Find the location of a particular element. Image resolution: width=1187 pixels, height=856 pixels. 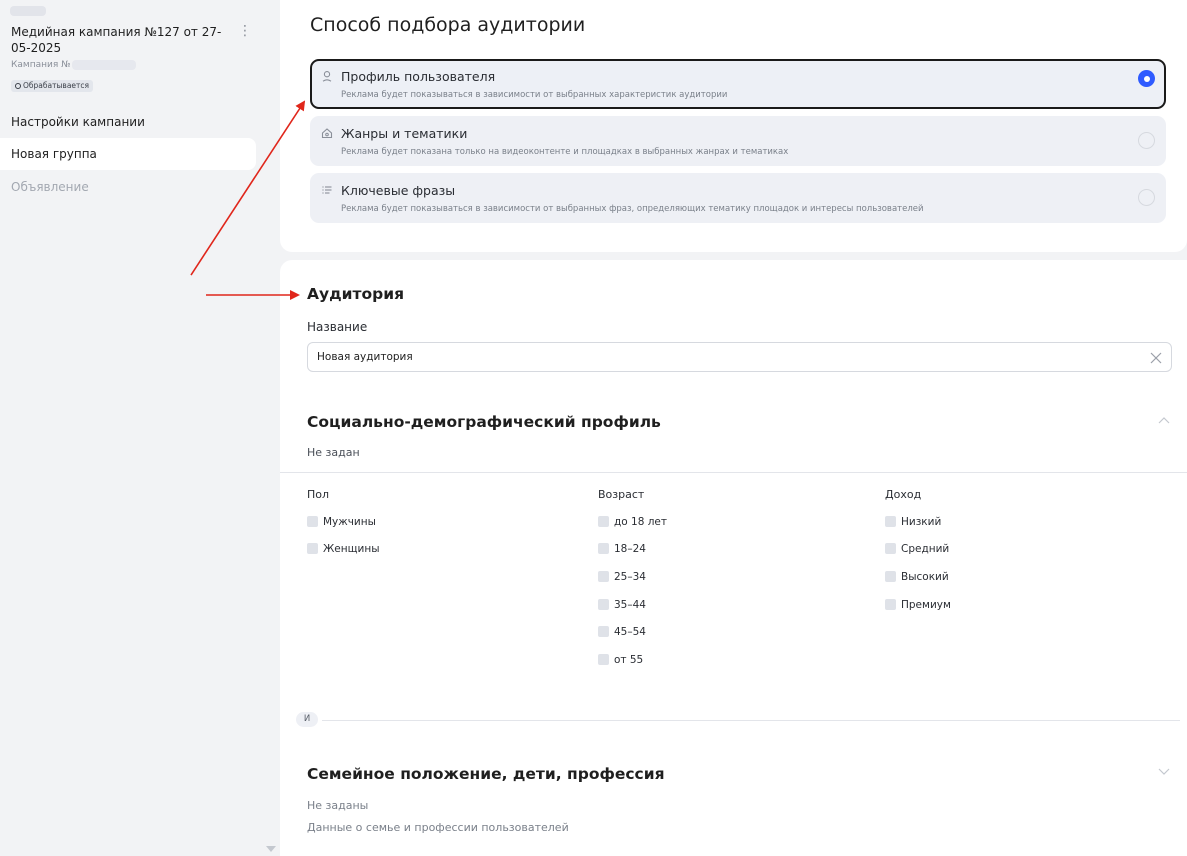

chevron-up-icon is located at coordinates (1164, 420).